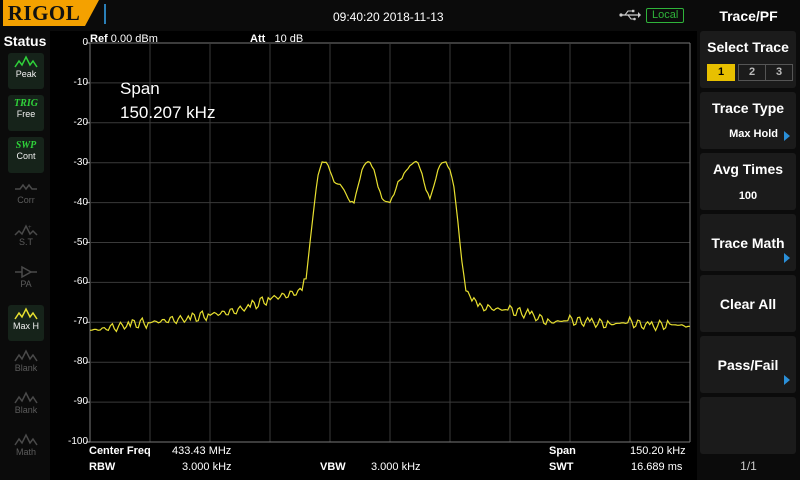  I want to click on rbw-value: 3.000 kHz, so click(207, 467).